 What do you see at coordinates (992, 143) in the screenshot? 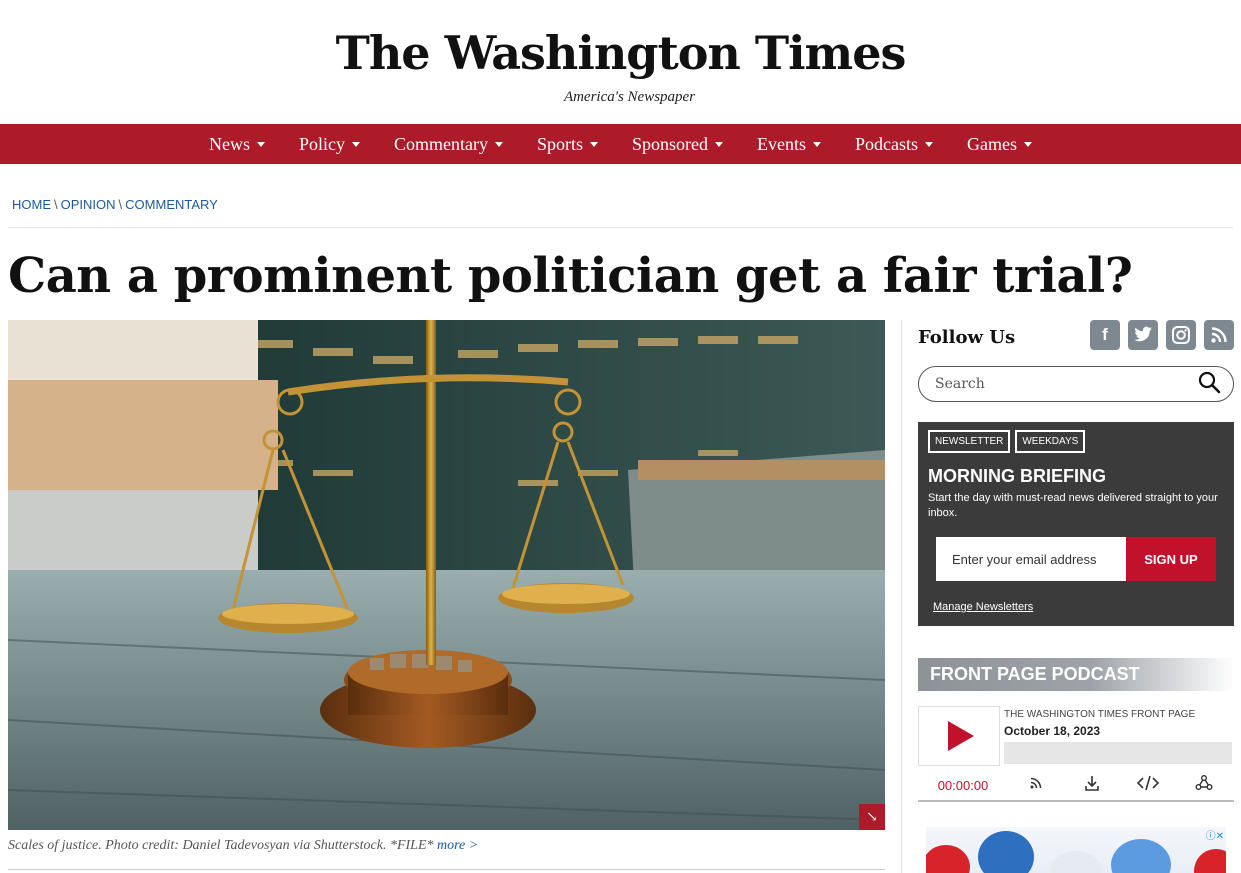
I see `nav-label: Games` at bounding box center [992, 143].